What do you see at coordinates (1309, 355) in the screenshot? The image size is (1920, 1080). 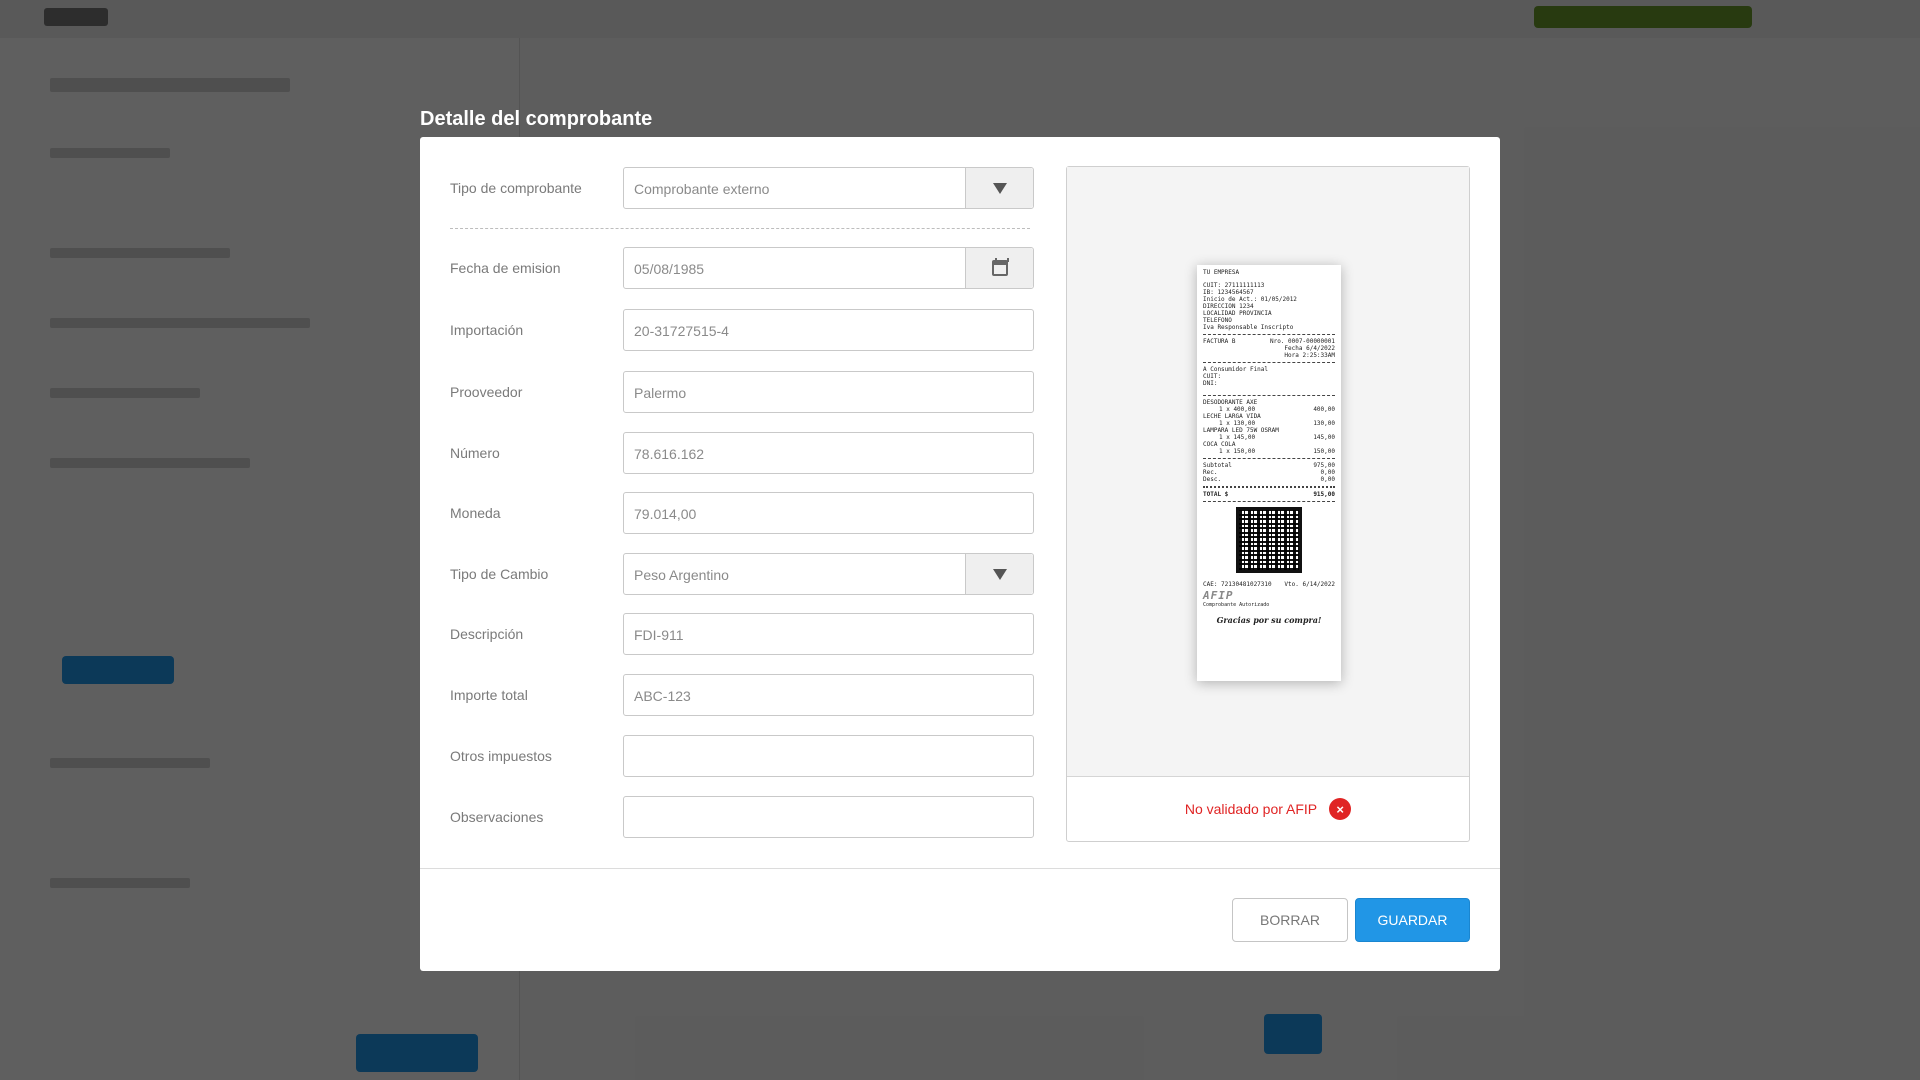 I see `receipt-hora: Hora 2:25:33AM` at bounding box center [1309, 355].